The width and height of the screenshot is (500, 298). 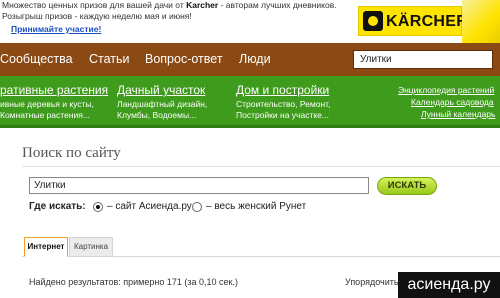 I want to click on scope-site-radio, so click(x=98, y=207).